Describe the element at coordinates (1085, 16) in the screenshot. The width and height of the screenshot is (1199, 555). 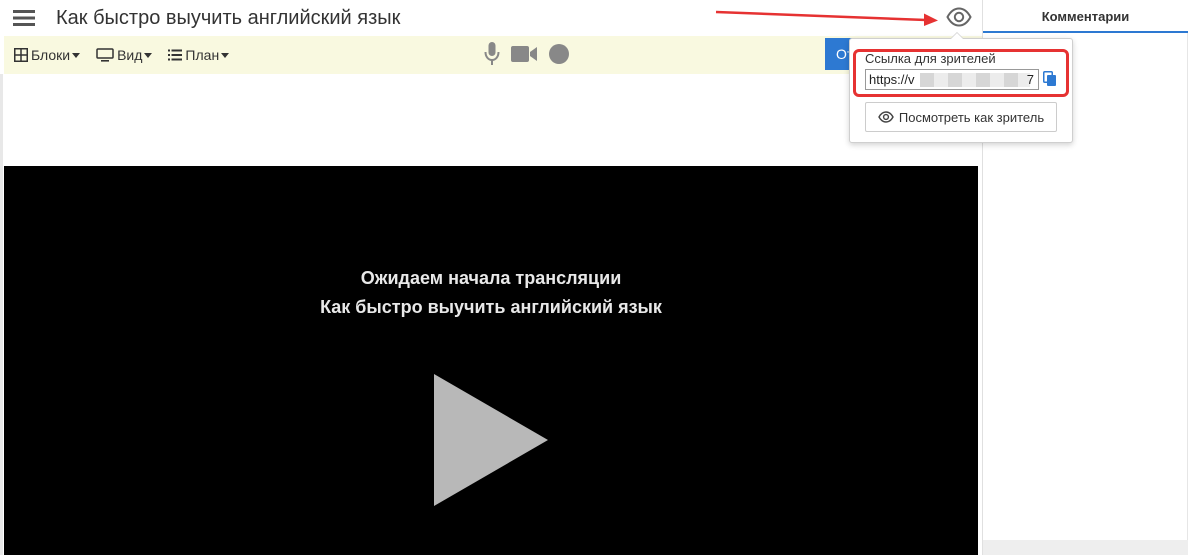
I see `tab-comments: Комментарии` at that location.